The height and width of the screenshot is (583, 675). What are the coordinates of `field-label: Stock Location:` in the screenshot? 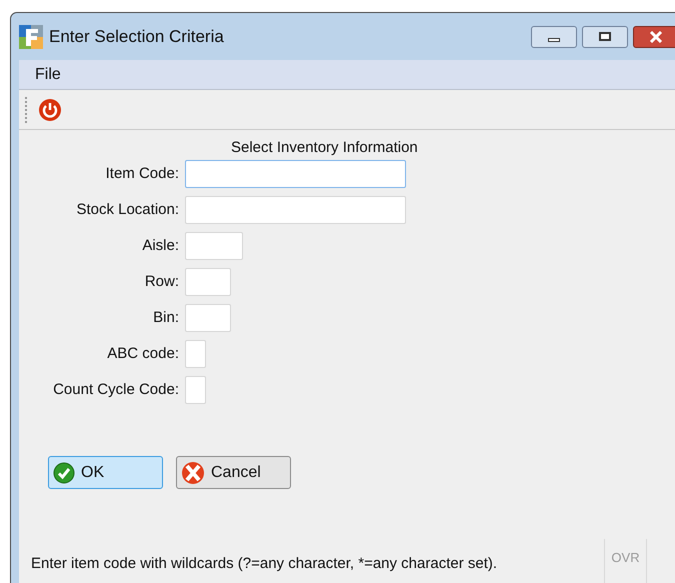 It's located at (127, 210).